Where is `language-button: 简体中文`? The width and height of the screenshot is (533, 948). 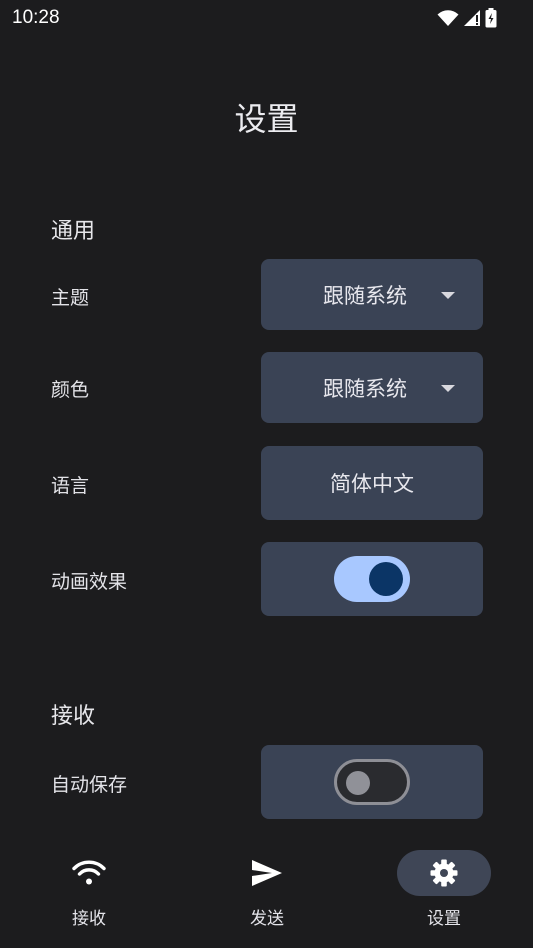 language-button: 简体中文 is located at coordinates (372, 483).